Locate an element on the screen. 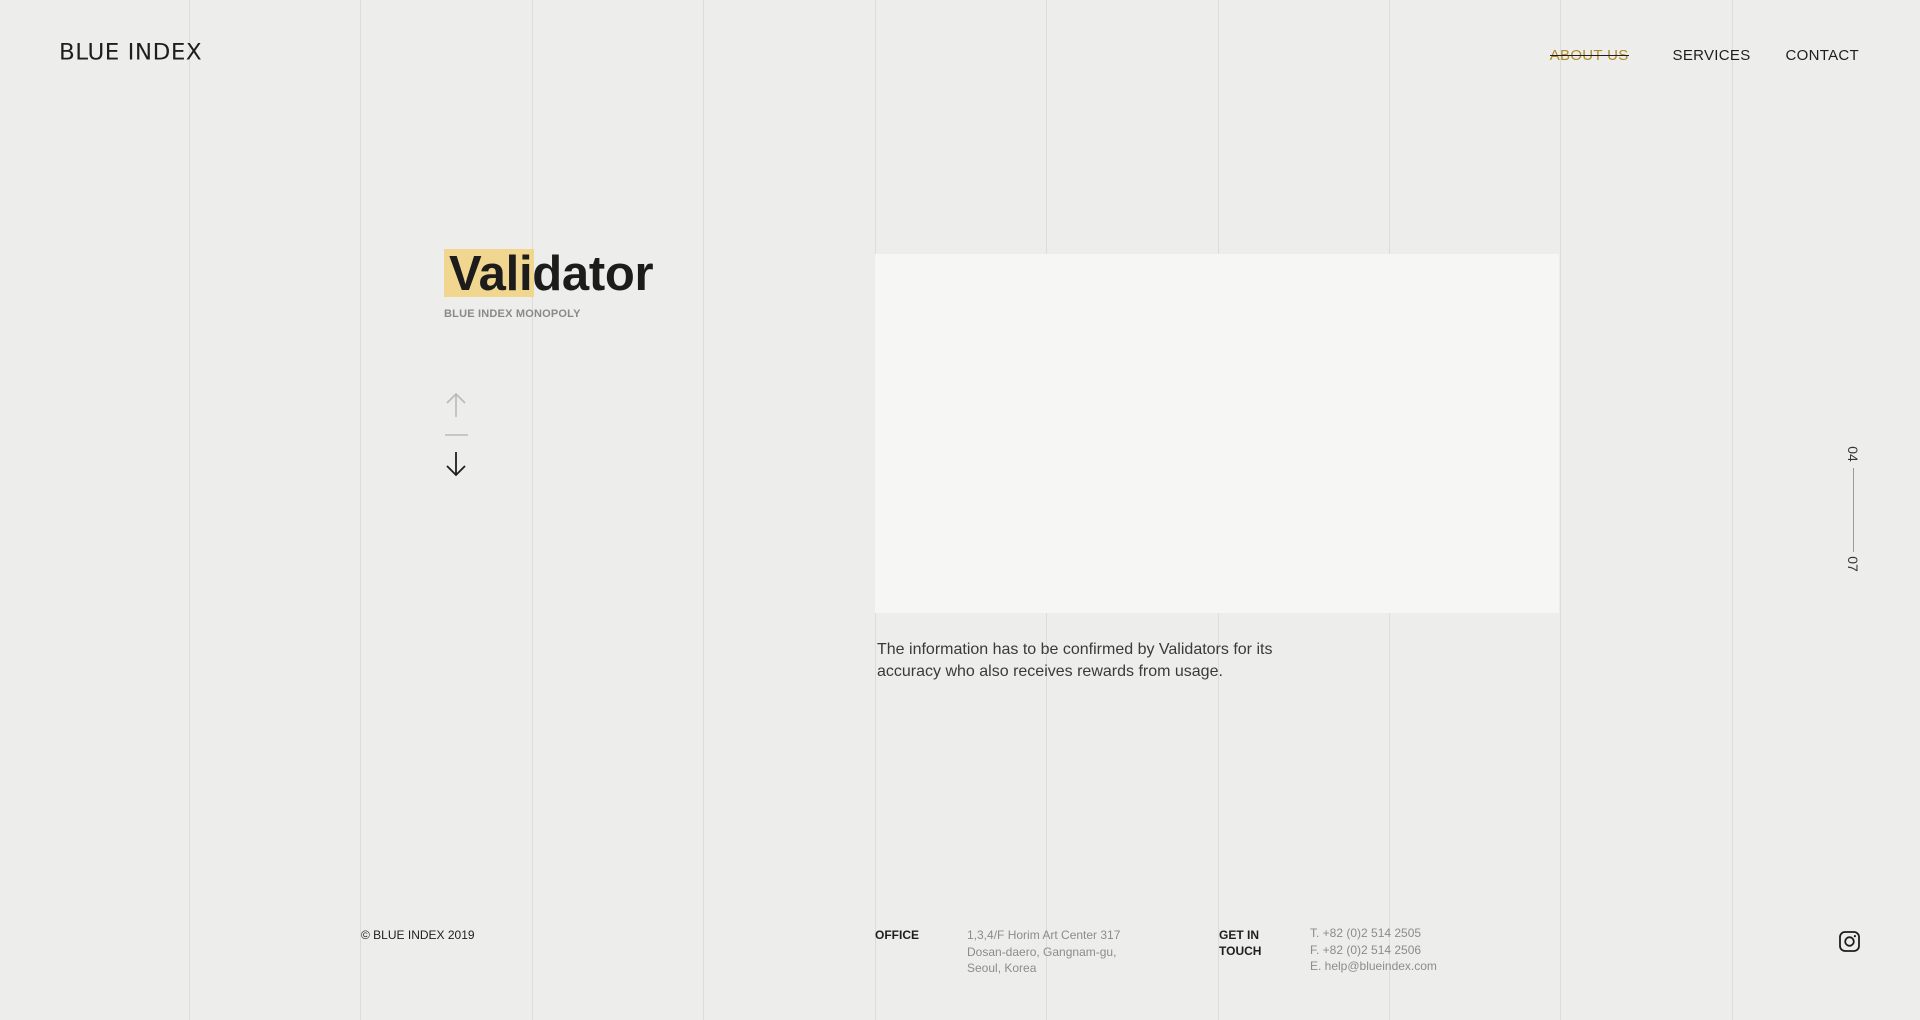 Image resolution: width=1920 pixels, height=1020 pixels. page-title-block: Validator is located at coordinates (574, 273).